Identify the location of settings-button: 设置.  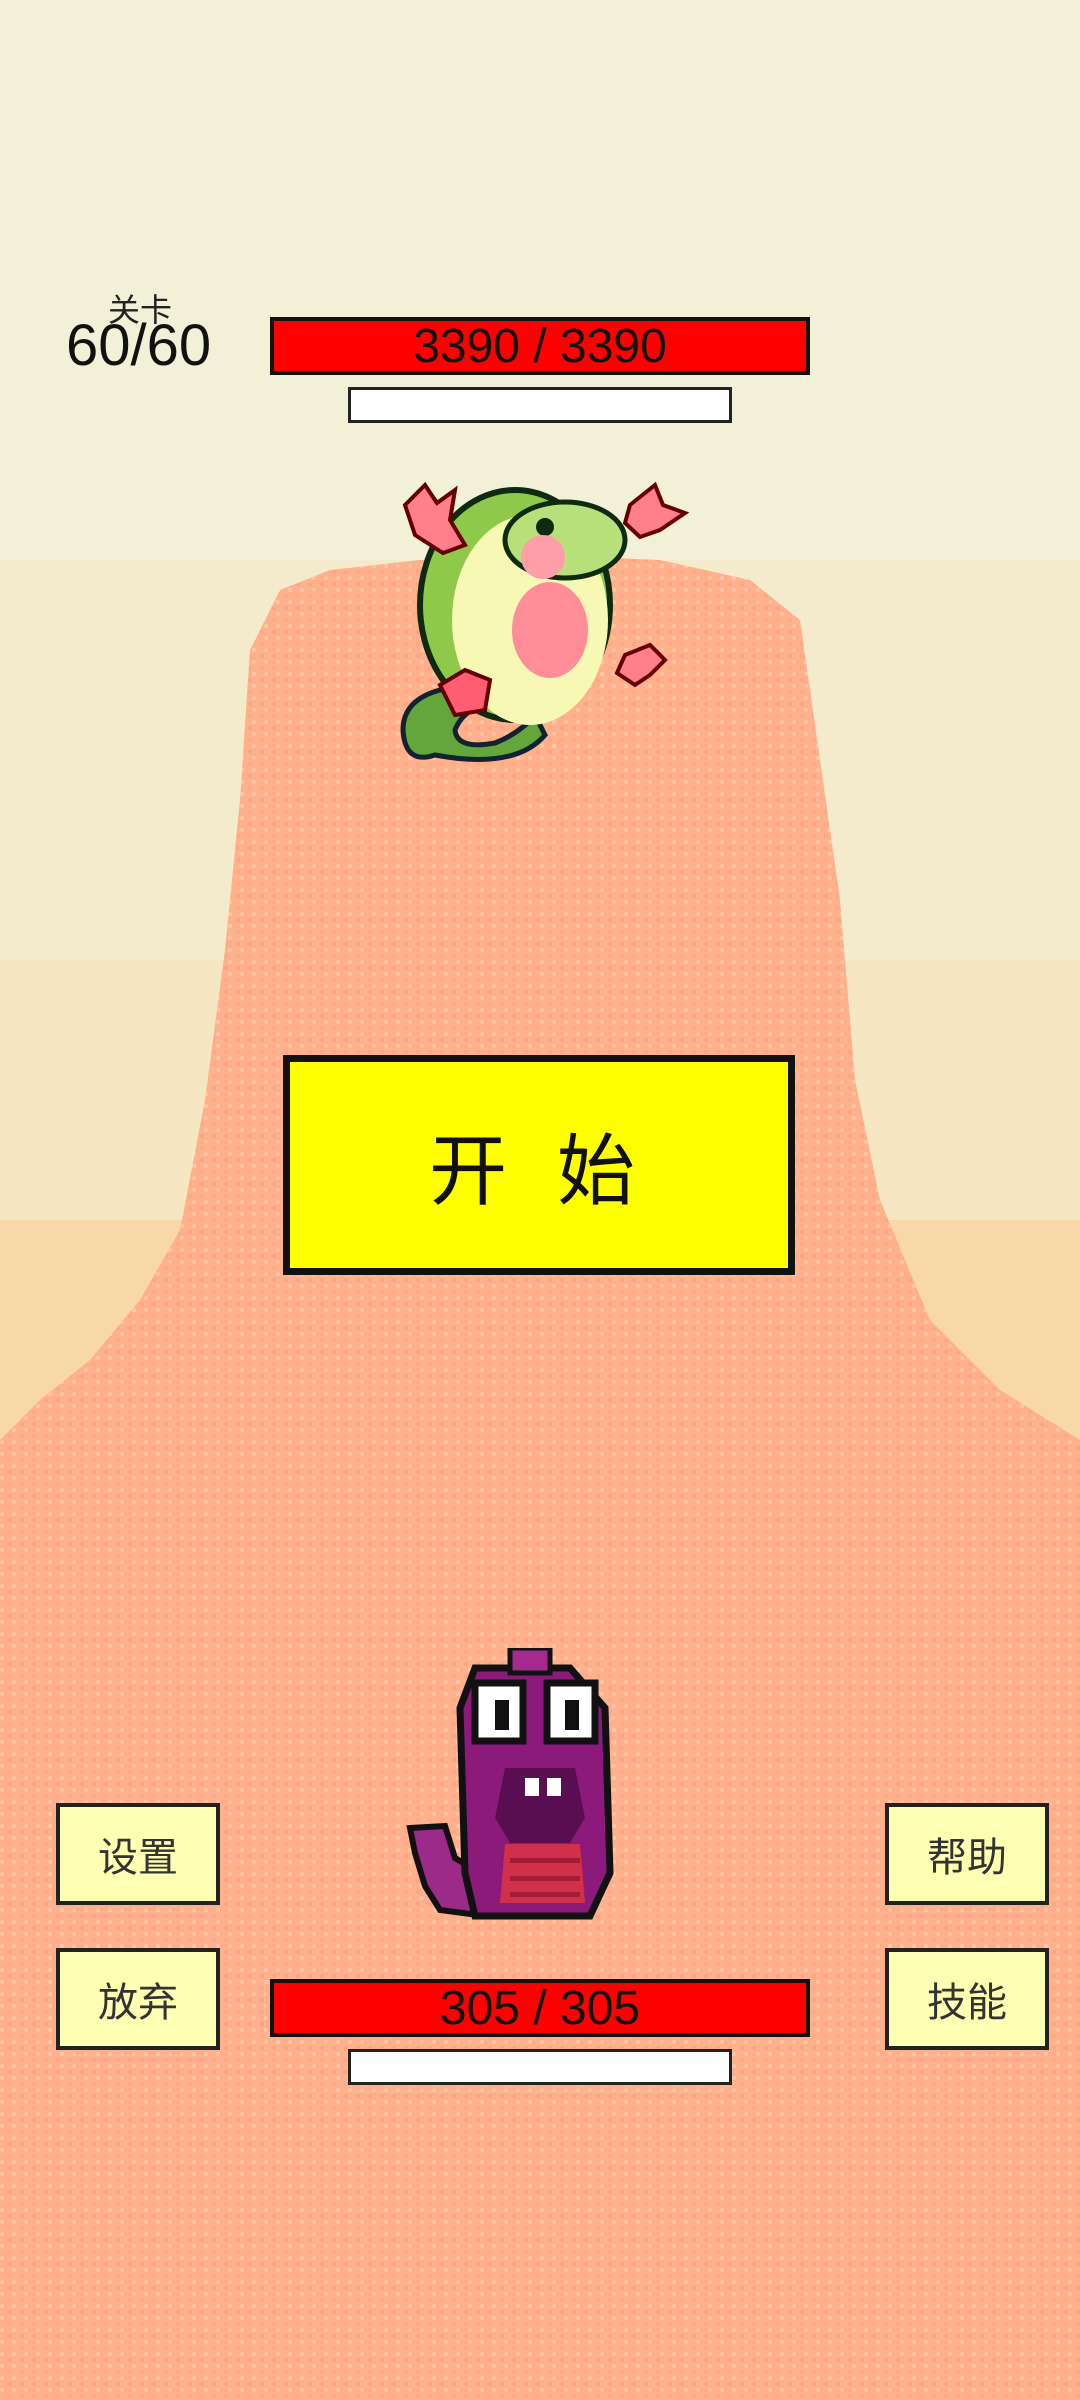
(138, 1854).